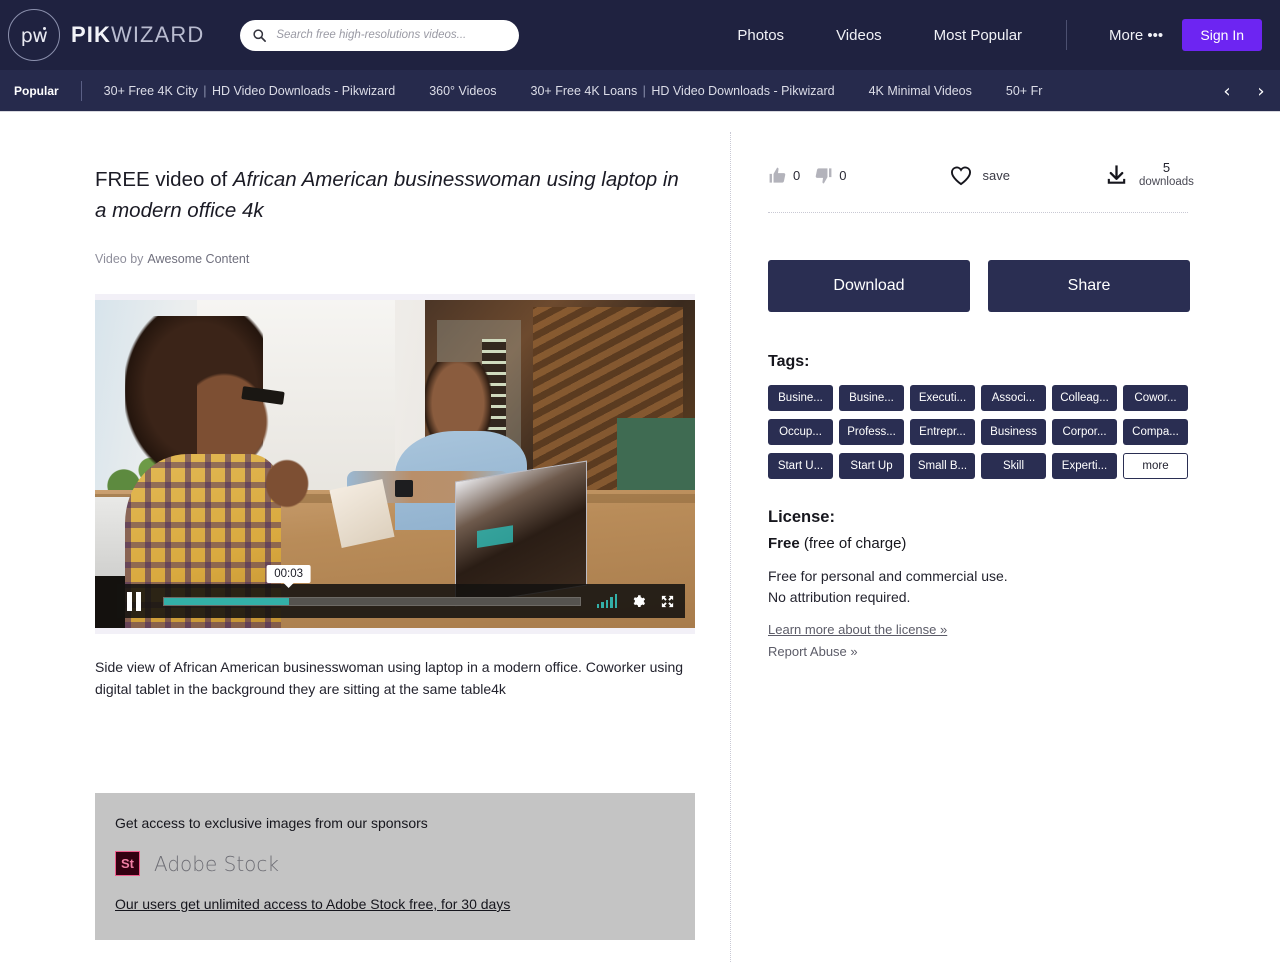 The height and width of the screenshot is (964, 1280). I want to click on tags-heading: Tags:, so click(789, 361).